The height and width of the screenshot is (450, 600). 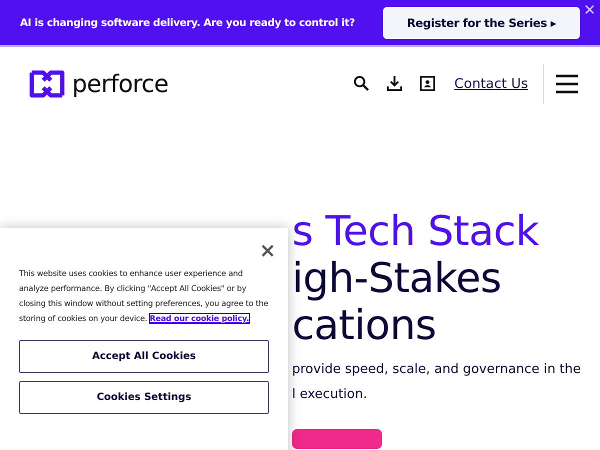 I want to click on search-icon, so click(x=361, y=83).